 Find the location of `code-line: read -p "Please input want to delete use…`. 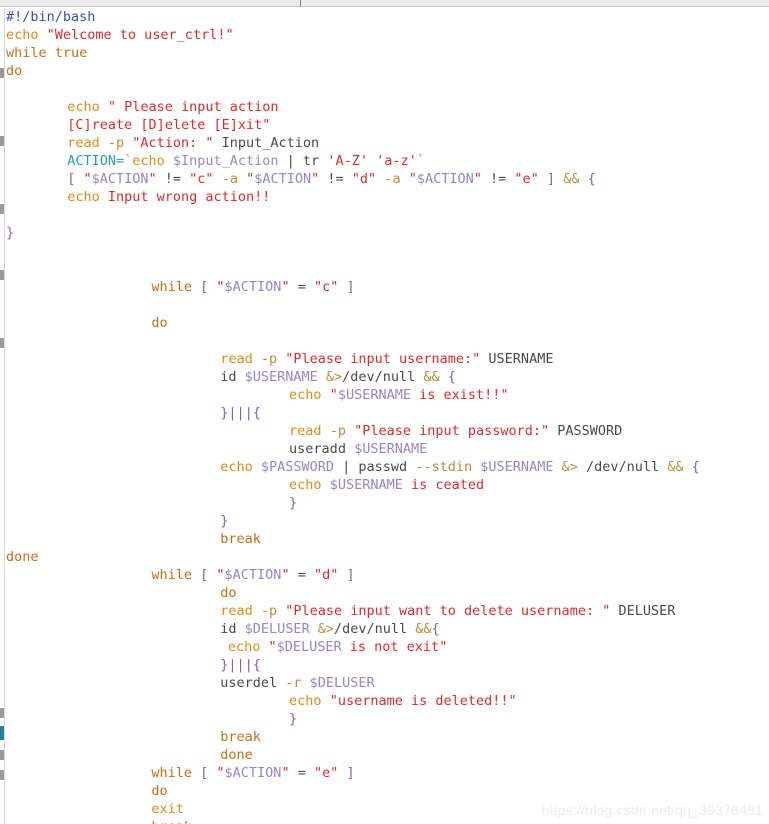

code-line: read -p "Please input want to delete use… is located at coordinates (387, 611).